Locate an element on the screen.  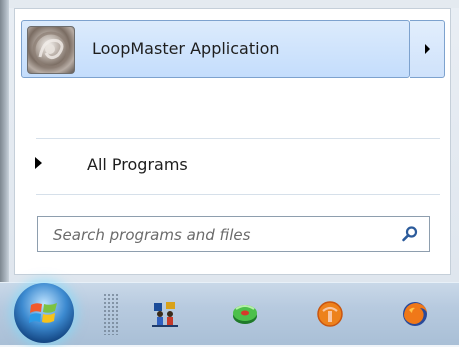
quick-launch-gripper is located at coordinates (111, 314).